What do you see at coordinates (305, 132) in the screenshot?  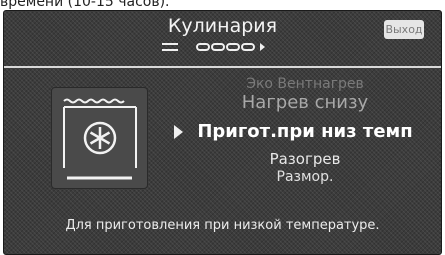 I see `mode-item-low-temp-cooking: Пригот.при низ темп` at bounding box center [305, 132].